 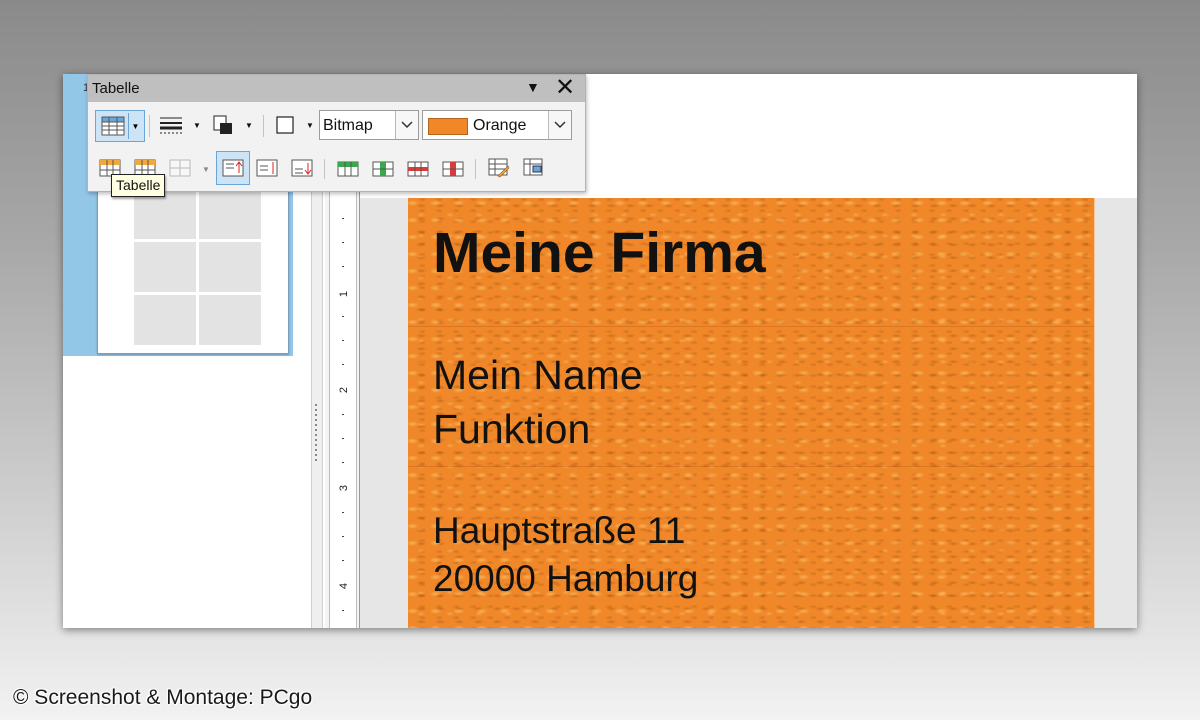 I want to click on area-fill-select: Orange, so click(x=497, y=125).